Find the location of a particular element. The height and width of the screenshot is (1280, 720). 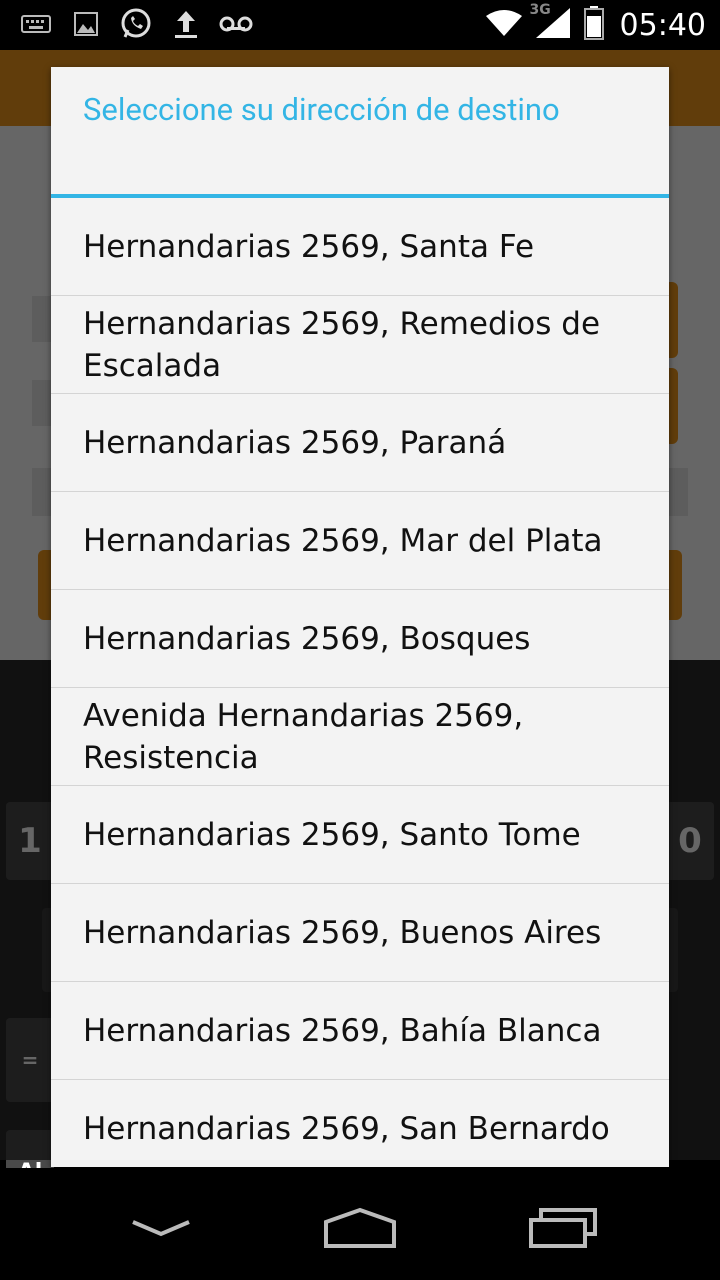

upload-icon is located at coordinates (186, 24).